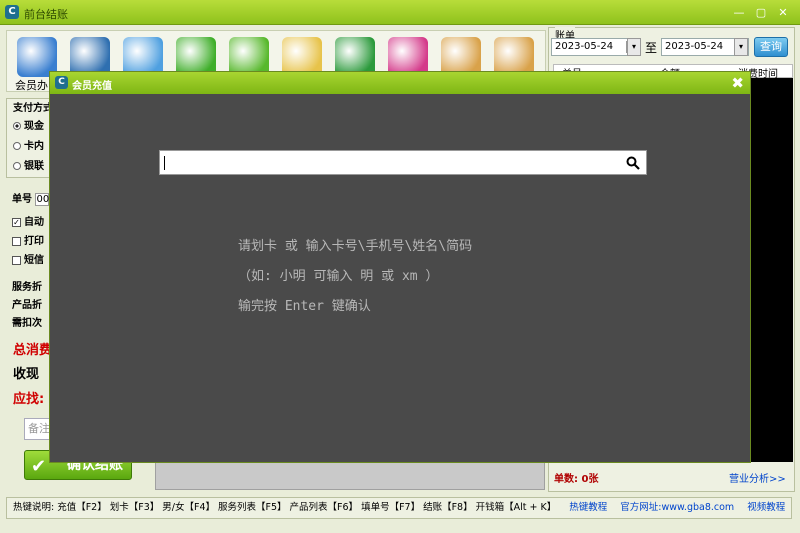 The image size is (800, 533). Describe the element at coordinates (595, 47) in the screenshot. I see `date-from-input: 2023-05-24▴▾` at that location.